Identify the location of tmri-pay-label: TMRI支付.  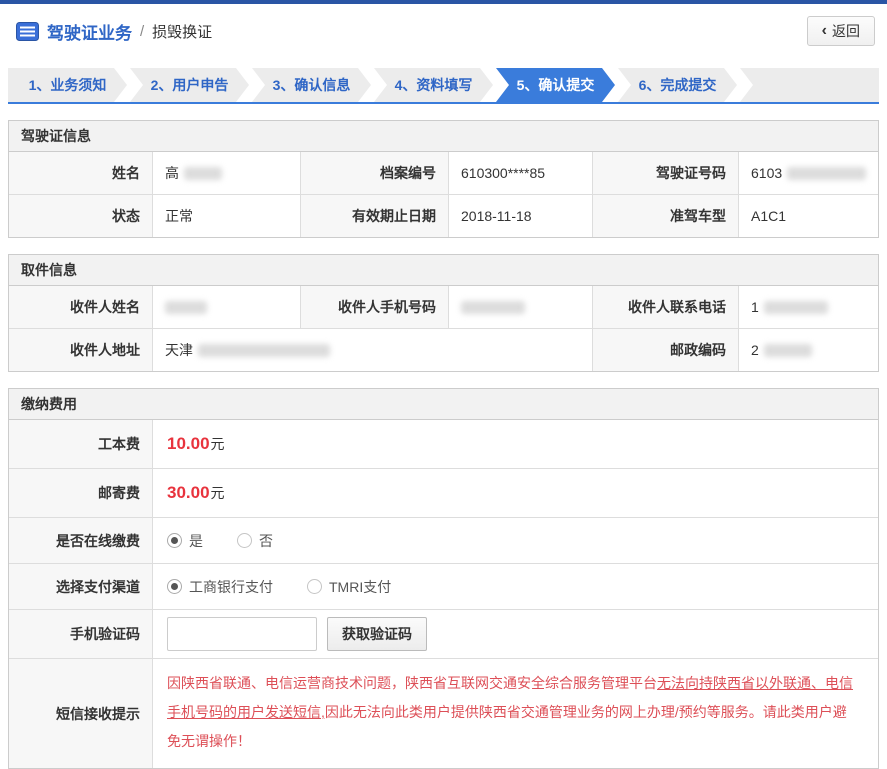
(360, 586).